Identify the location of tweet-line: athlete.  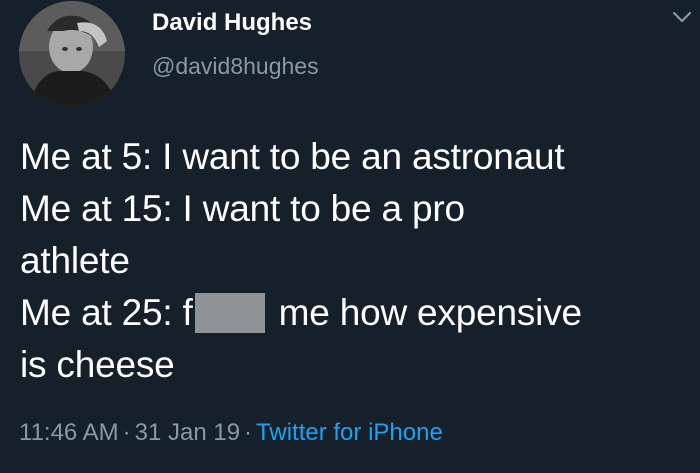
(75, 260).